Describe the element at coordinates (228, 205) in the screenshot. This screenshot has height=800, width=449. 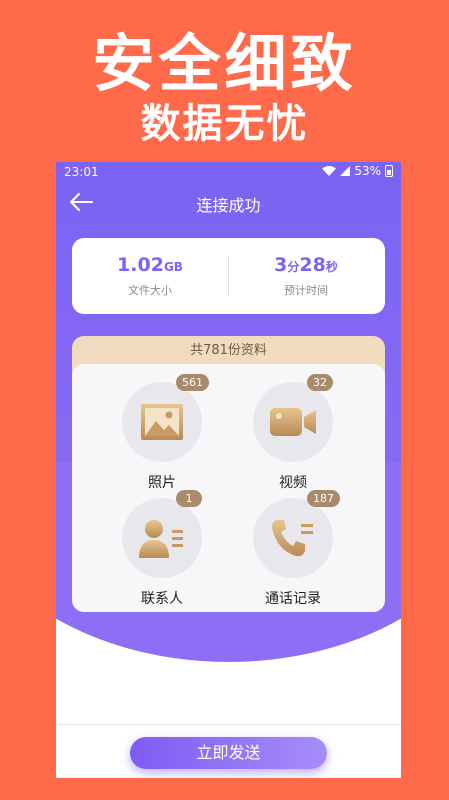
I see `page-title: 连接成功` at that location.